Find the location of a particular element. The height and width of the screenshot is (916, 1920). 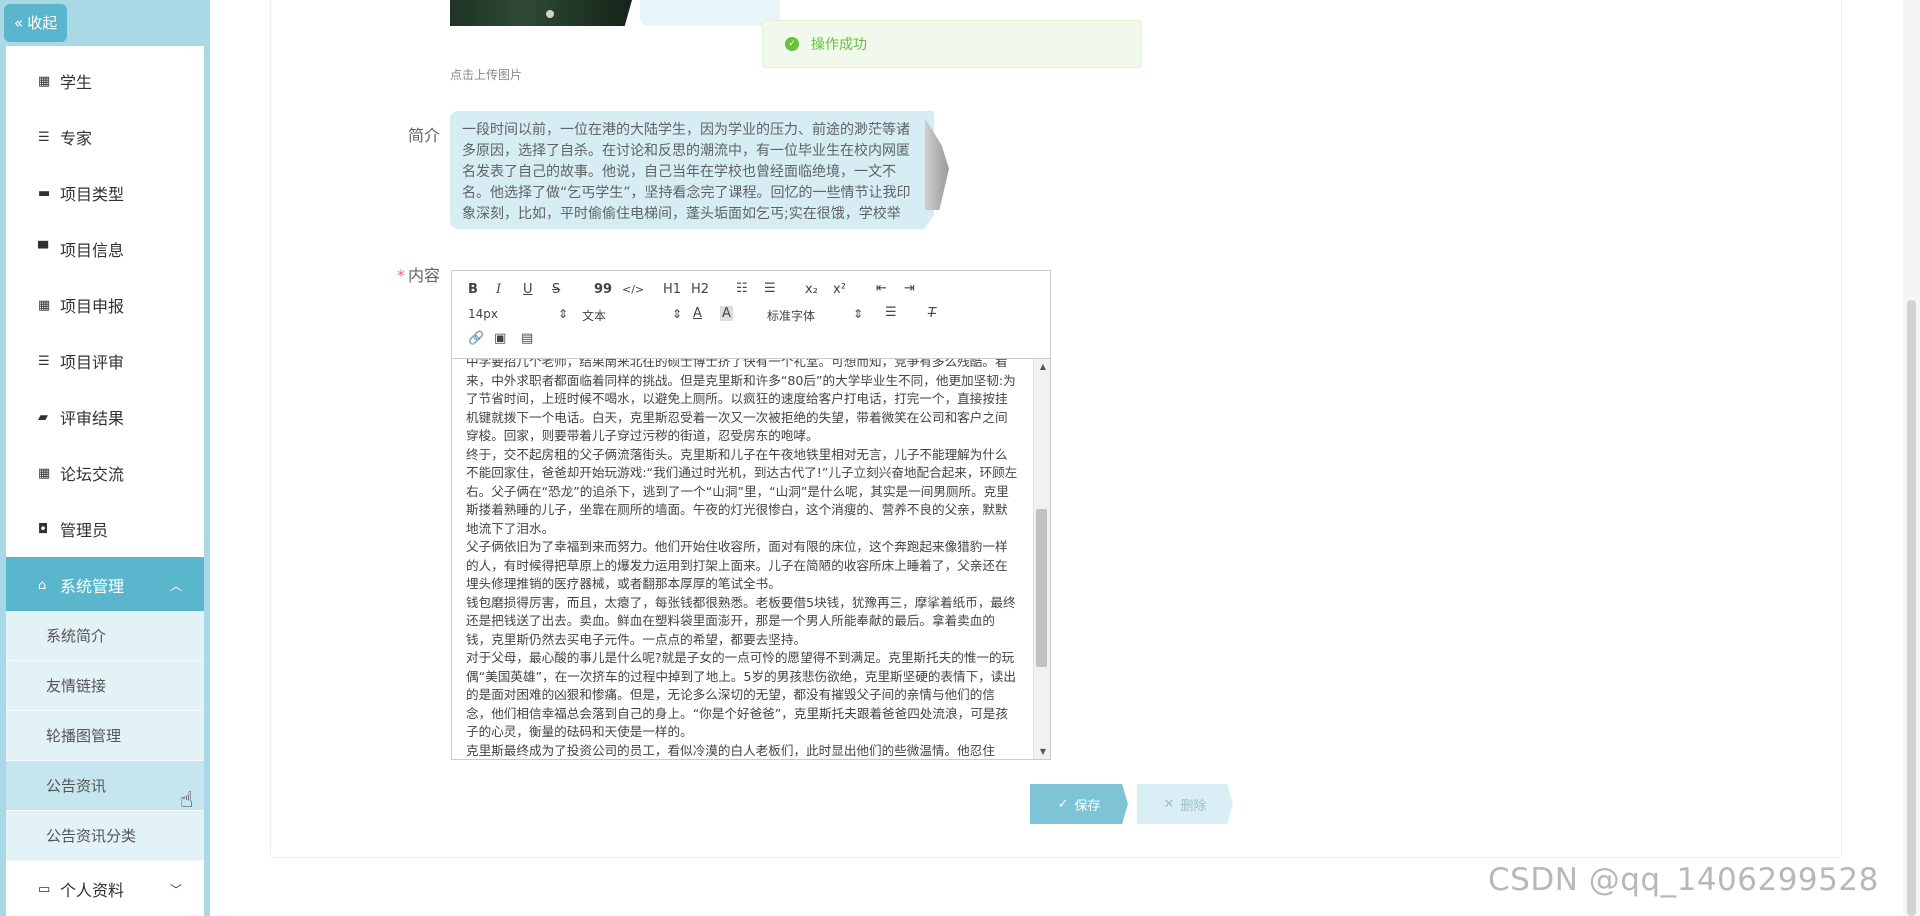

italic-button: I is located at coordinates (498, 289).